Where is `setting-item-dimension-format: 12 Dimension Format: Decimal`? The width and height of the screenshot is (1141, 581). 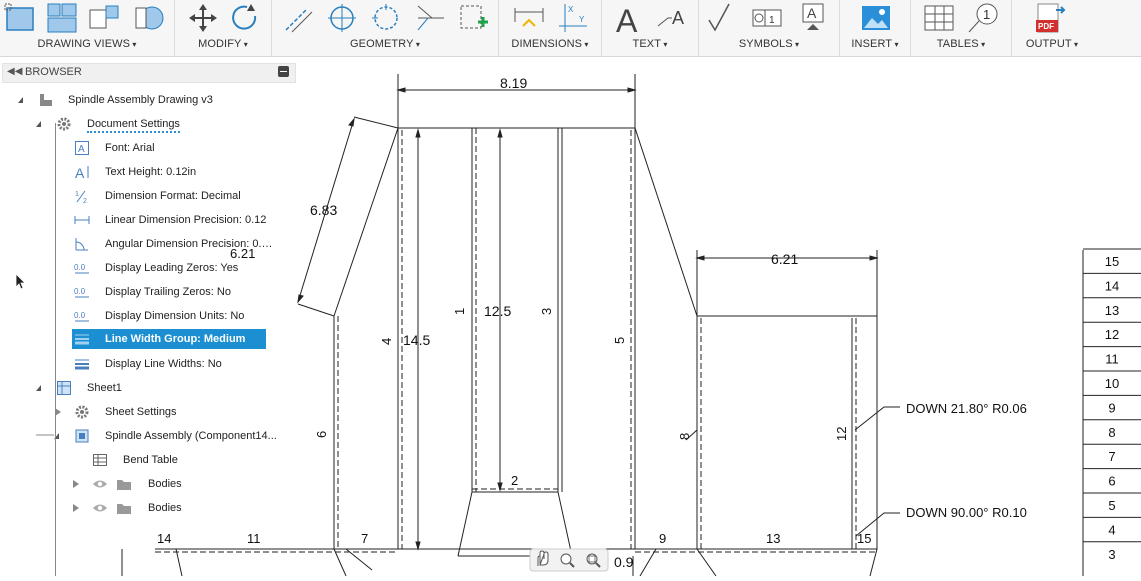
setting-item-dimension-format: 12 Dimension Format: Decimal is located at coordinates (184, 196).